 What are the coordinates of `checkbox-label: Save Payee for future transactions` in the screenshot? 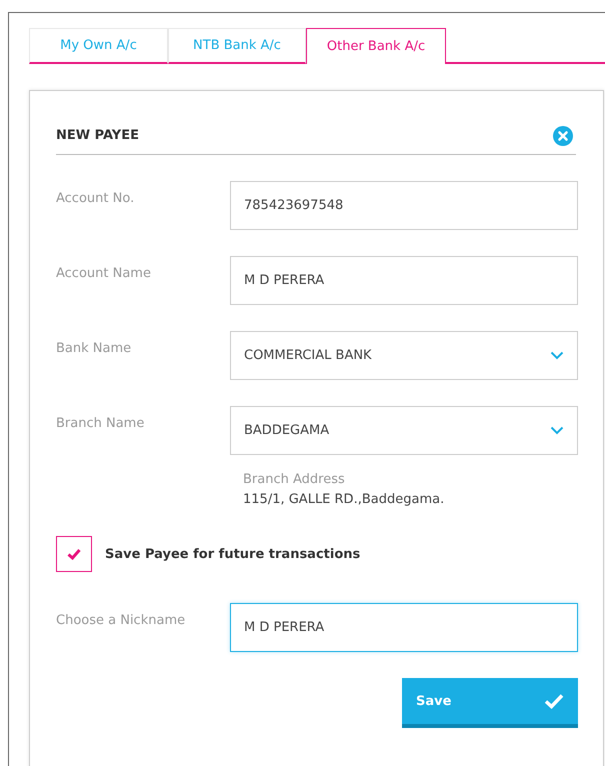 It's located at (232, 554).